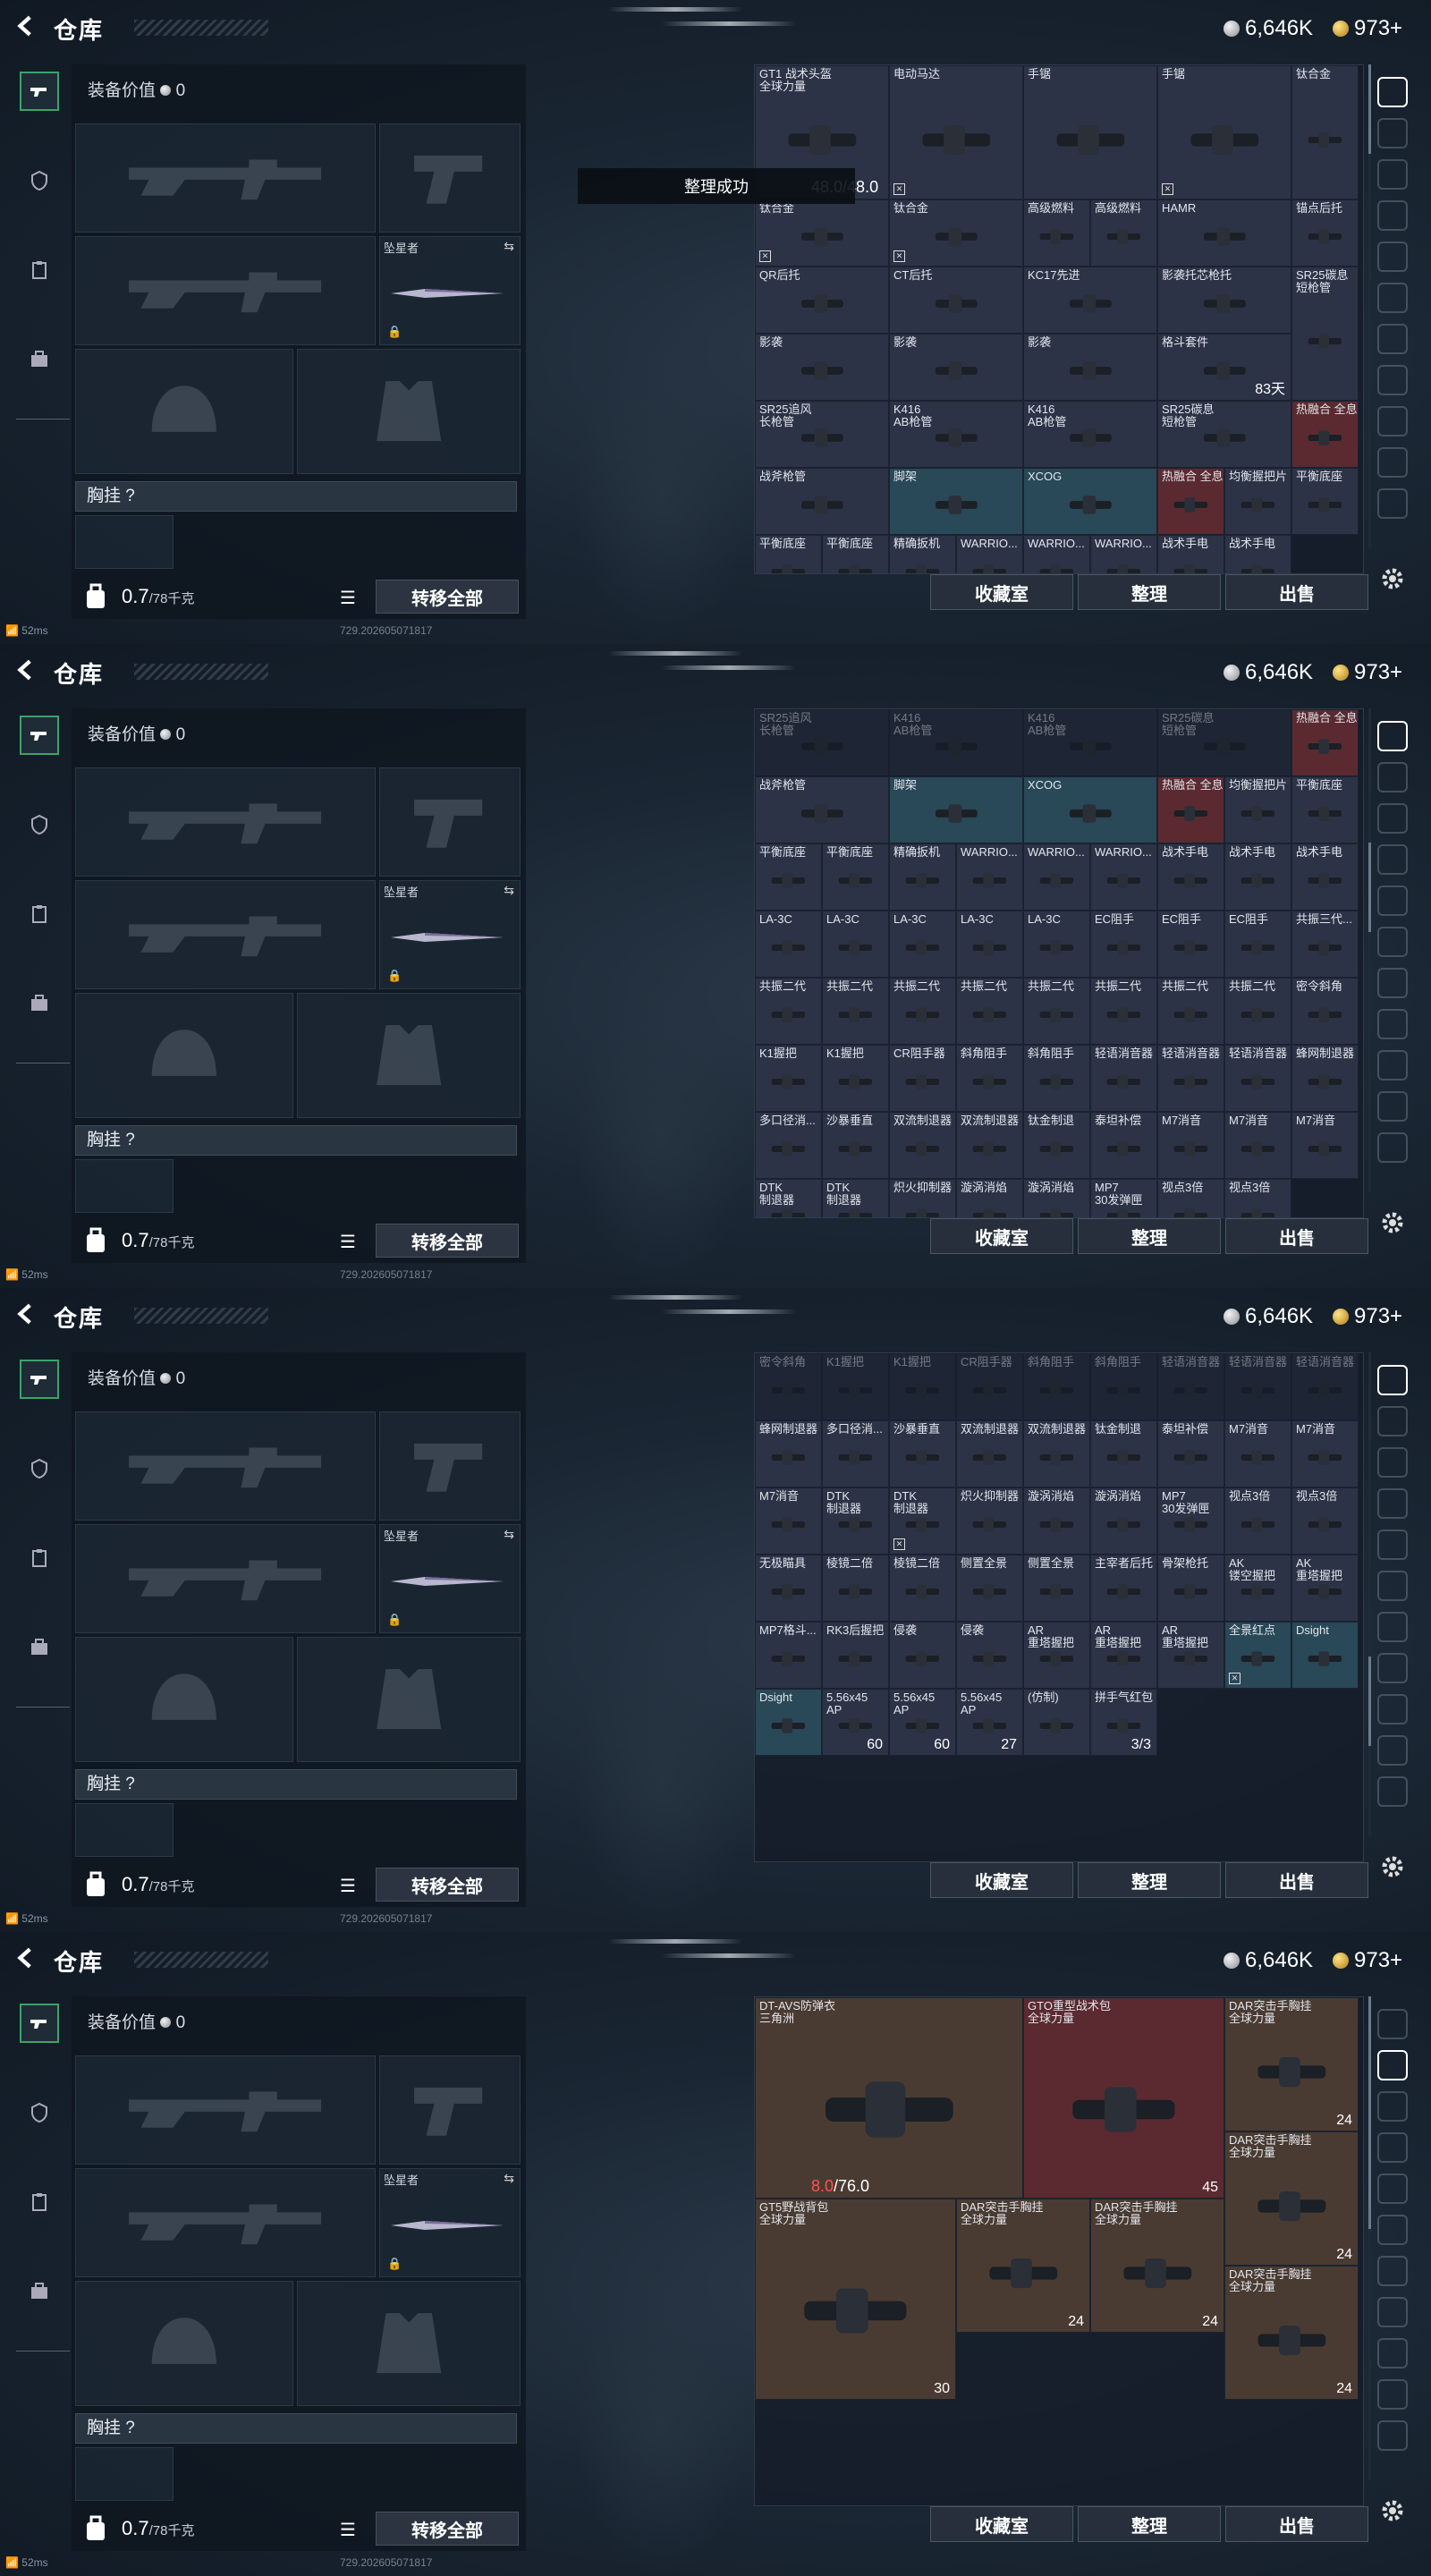  Describe the element at coordinates (856, 2299) in the screenshot. I see `stash-item: GT5野战背包 全球力量 30` at that location.